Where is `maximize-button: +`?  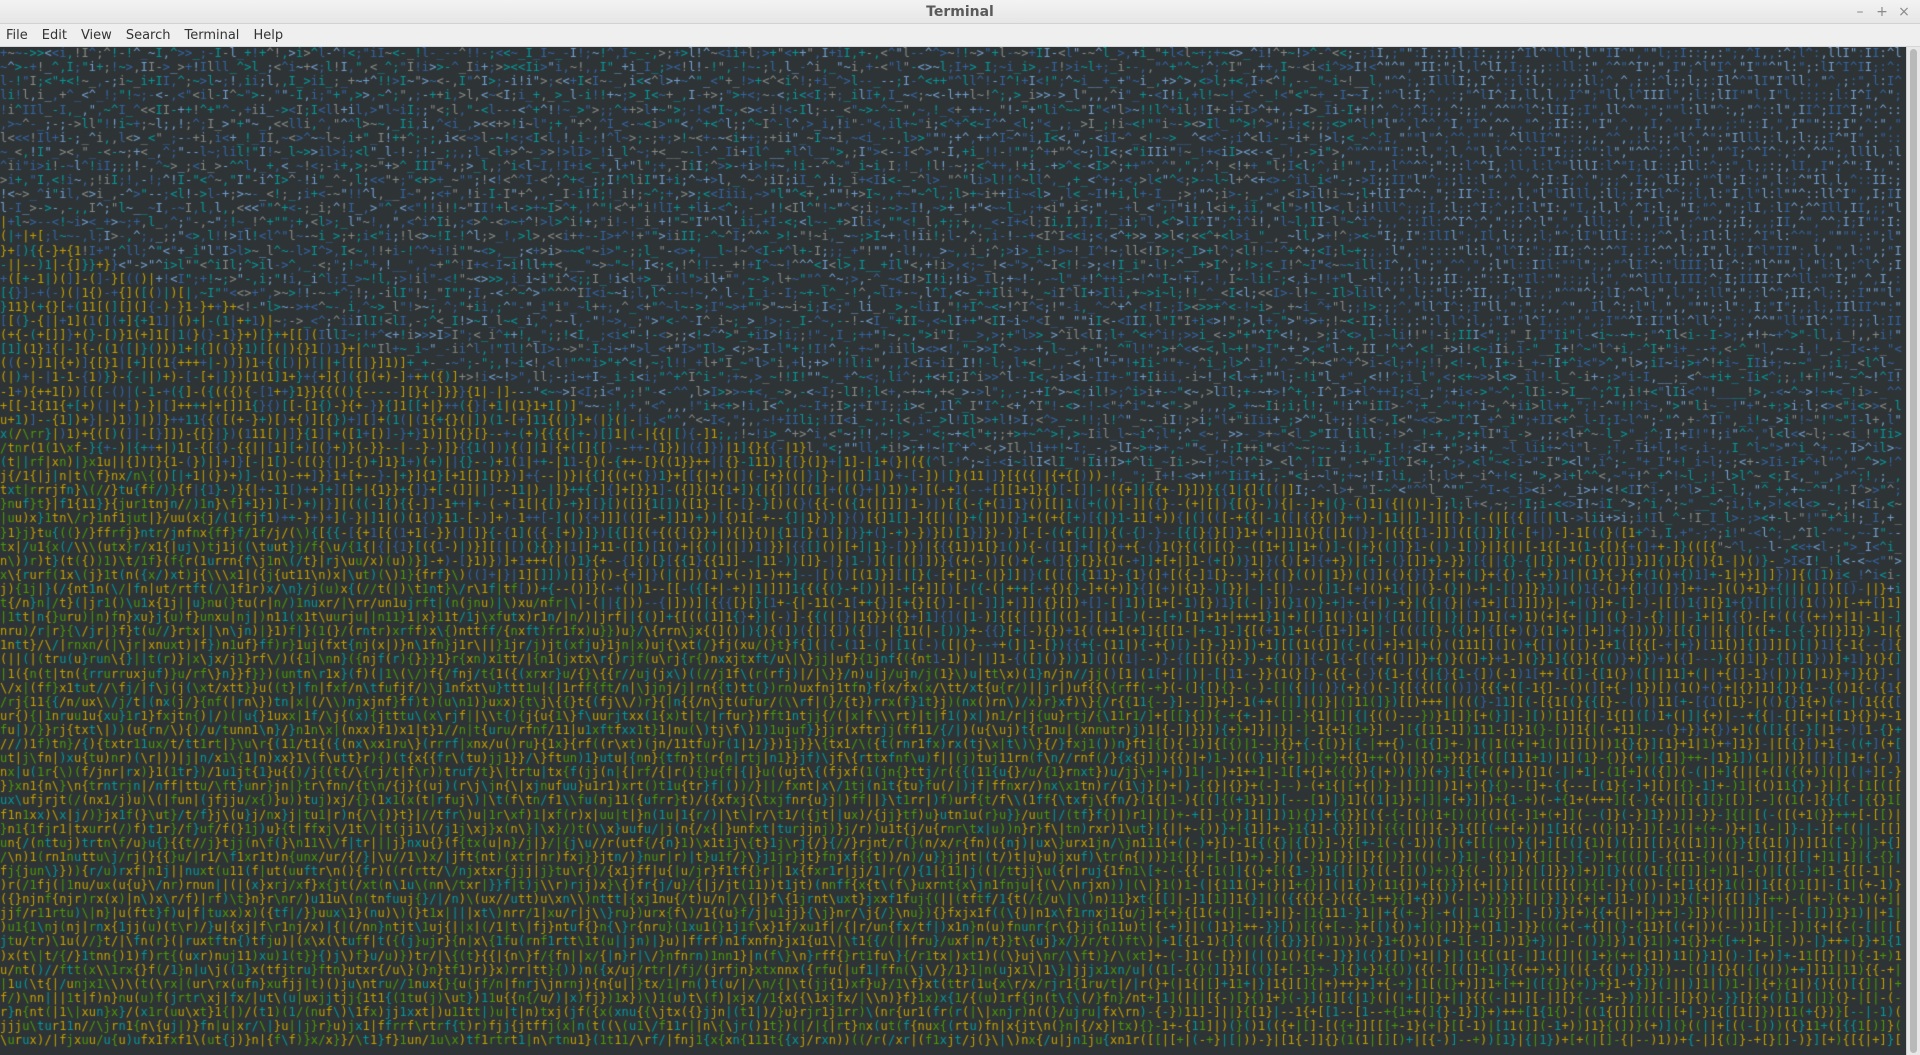 maximize-button: + is located at coordinates (1882, 12).